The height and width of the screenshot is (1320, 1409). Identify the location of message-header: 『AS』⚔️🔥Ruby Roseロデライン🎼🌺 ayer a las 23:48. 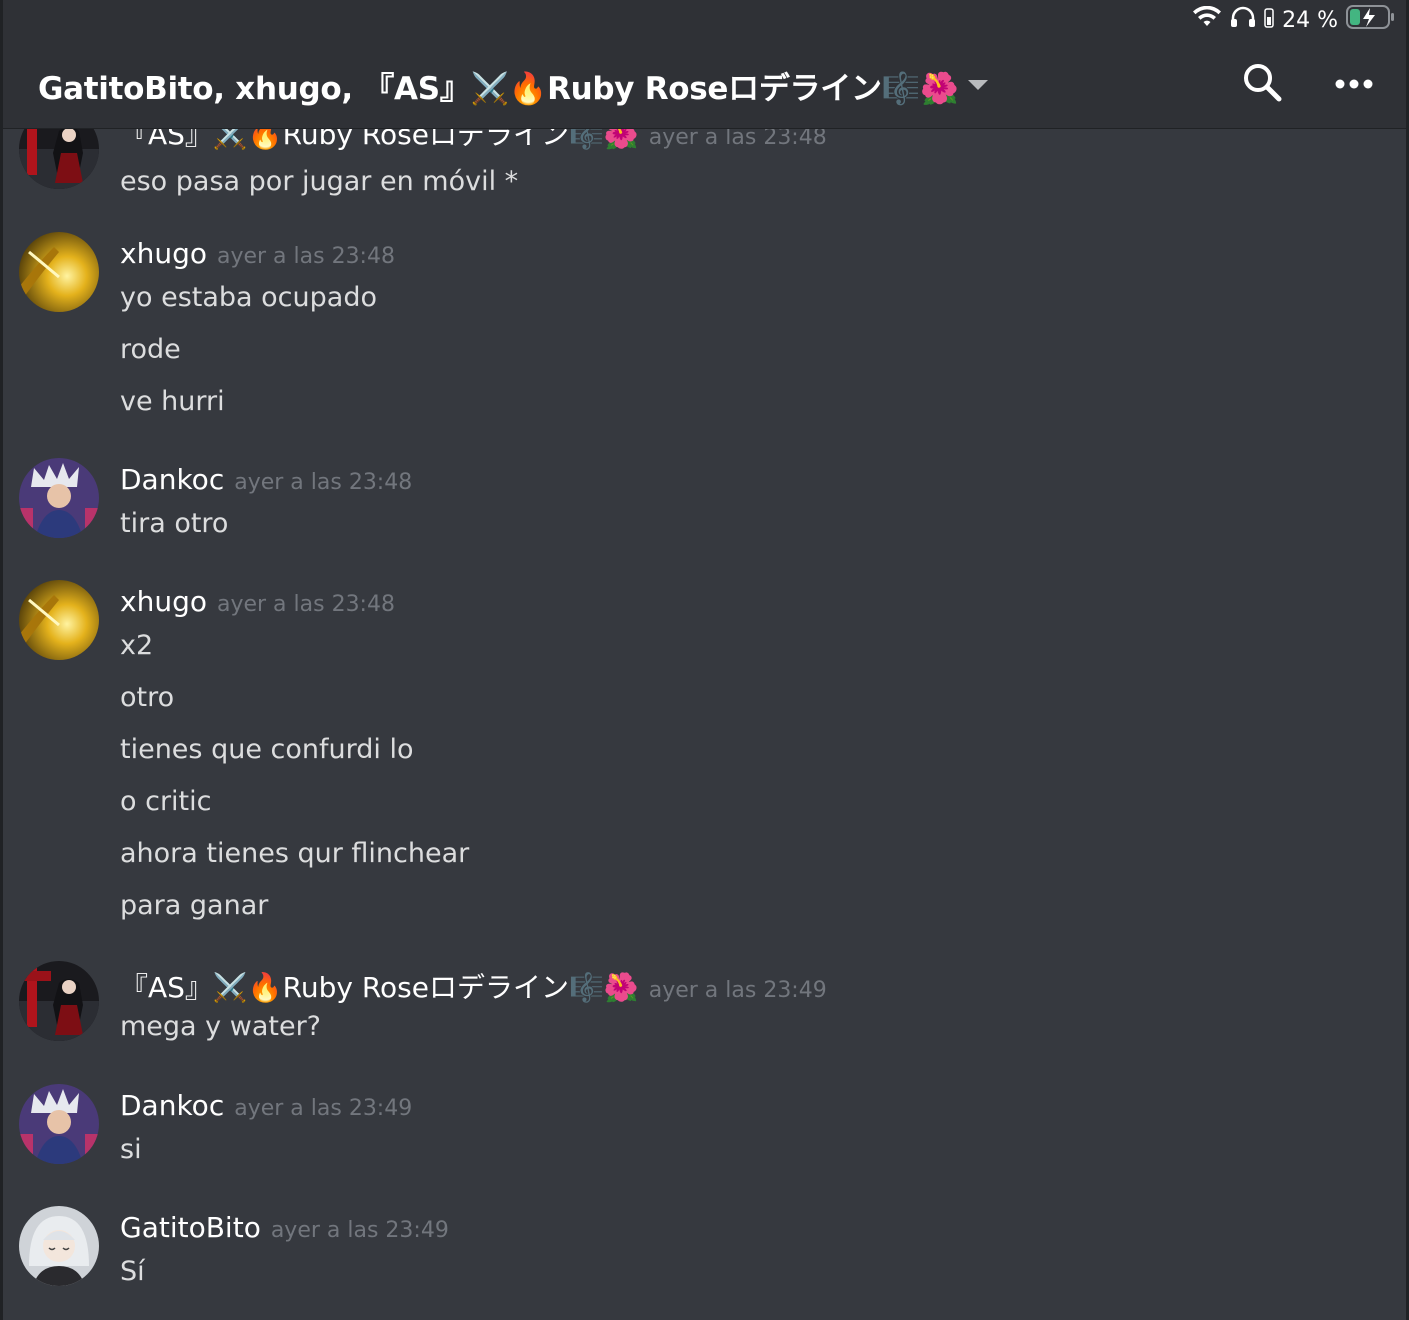
(473, 141).